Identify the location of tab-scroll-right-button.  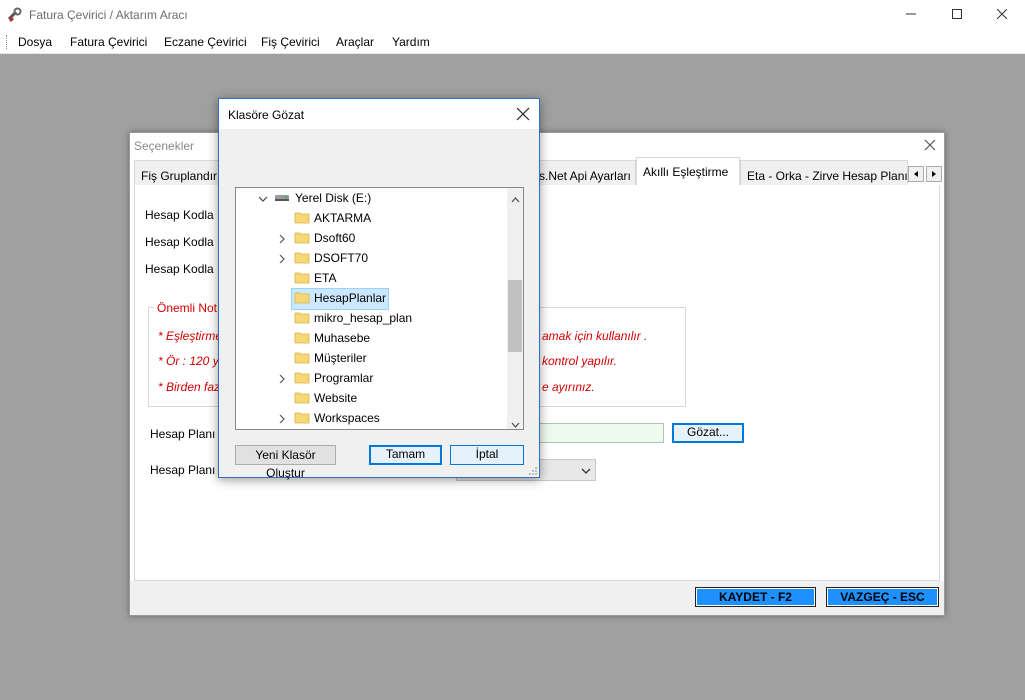
(934, 174).